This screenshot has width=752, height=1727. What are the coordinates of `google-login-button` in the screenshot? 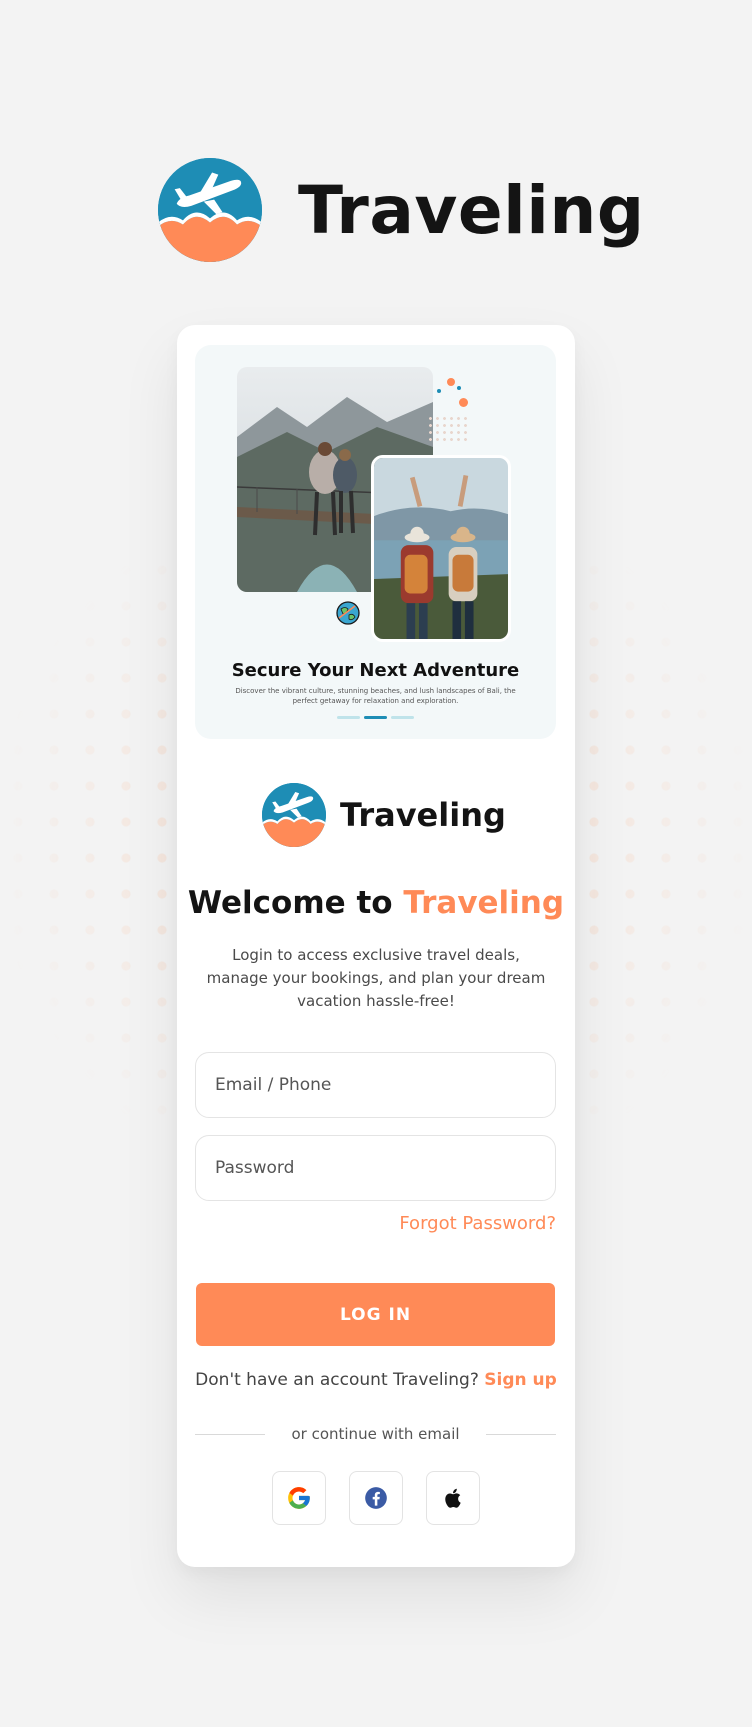 It's located at (299, 1498).